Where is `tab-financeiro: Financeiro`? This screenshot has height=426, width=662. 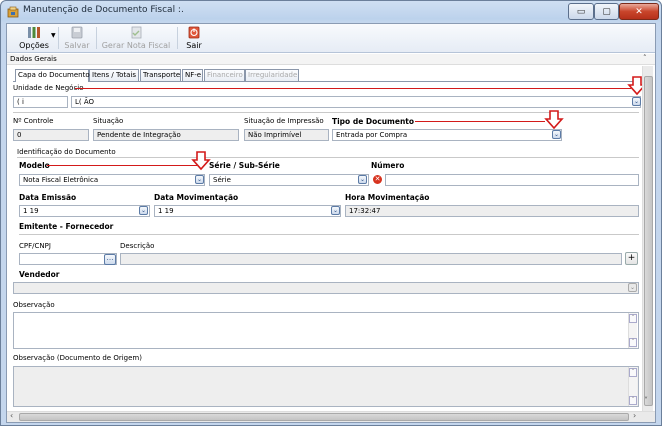
tab-financeiro: Financeiro is located at coordinates (224, 75).